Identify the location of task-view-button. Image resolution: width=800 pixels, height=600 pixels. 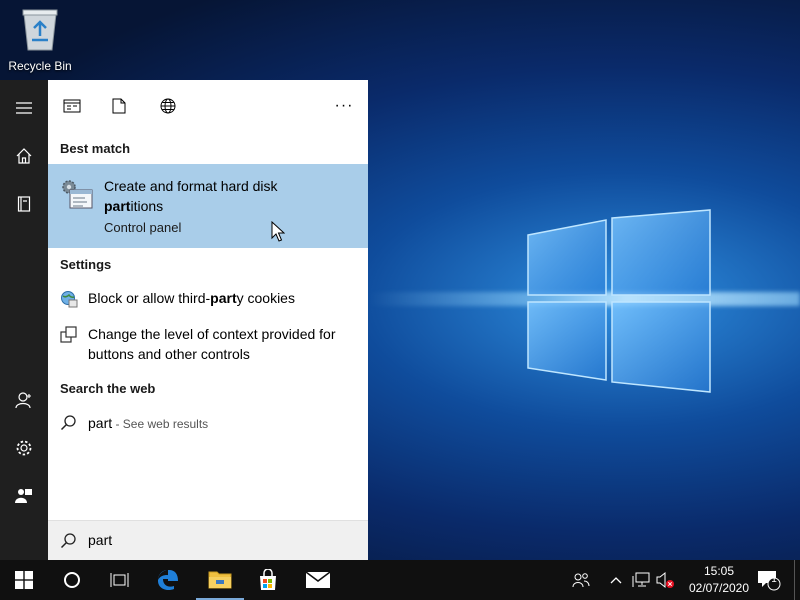
(120, 580).